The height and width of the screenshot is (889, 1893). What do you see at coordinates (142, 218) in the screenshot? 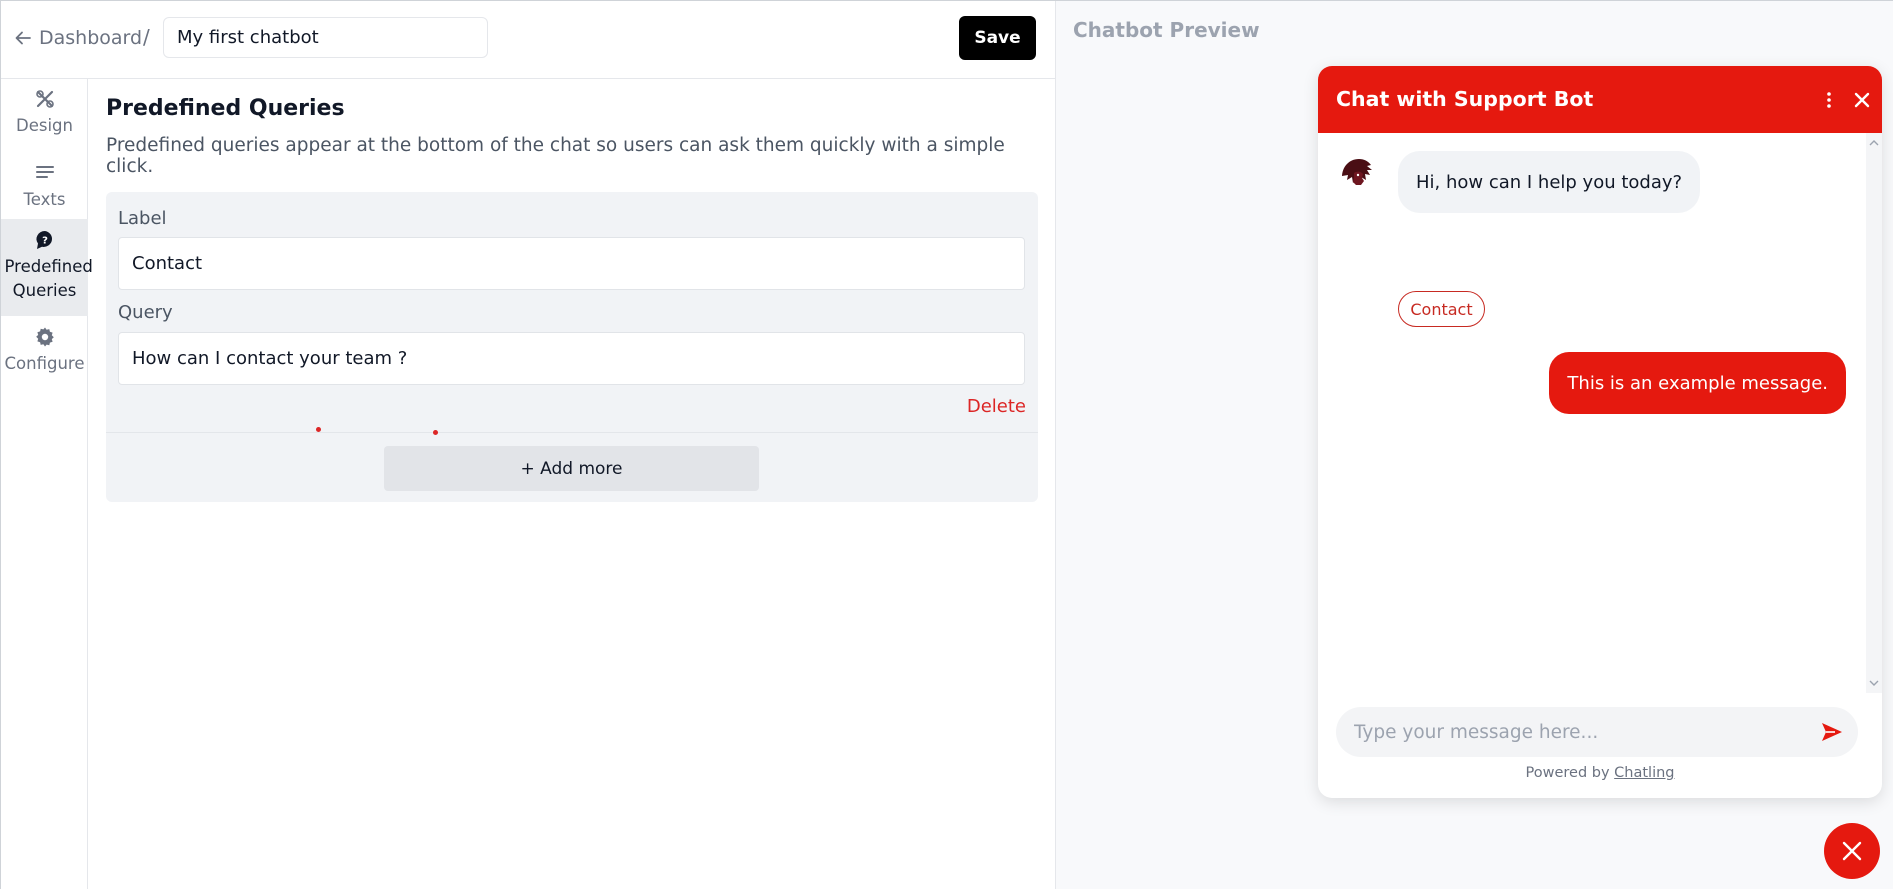
I see `label-caption: Label` at bounding box center [142, 218].